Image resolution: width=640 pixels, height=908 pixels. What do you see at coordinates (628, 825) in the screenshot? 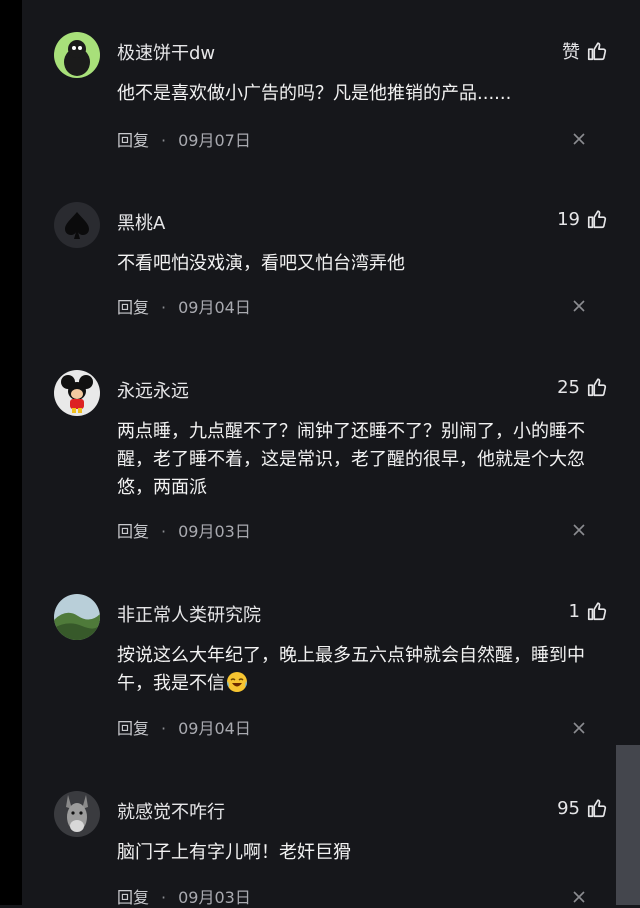
I see `scrollbar-thumb` at bounding box center [628, 825].